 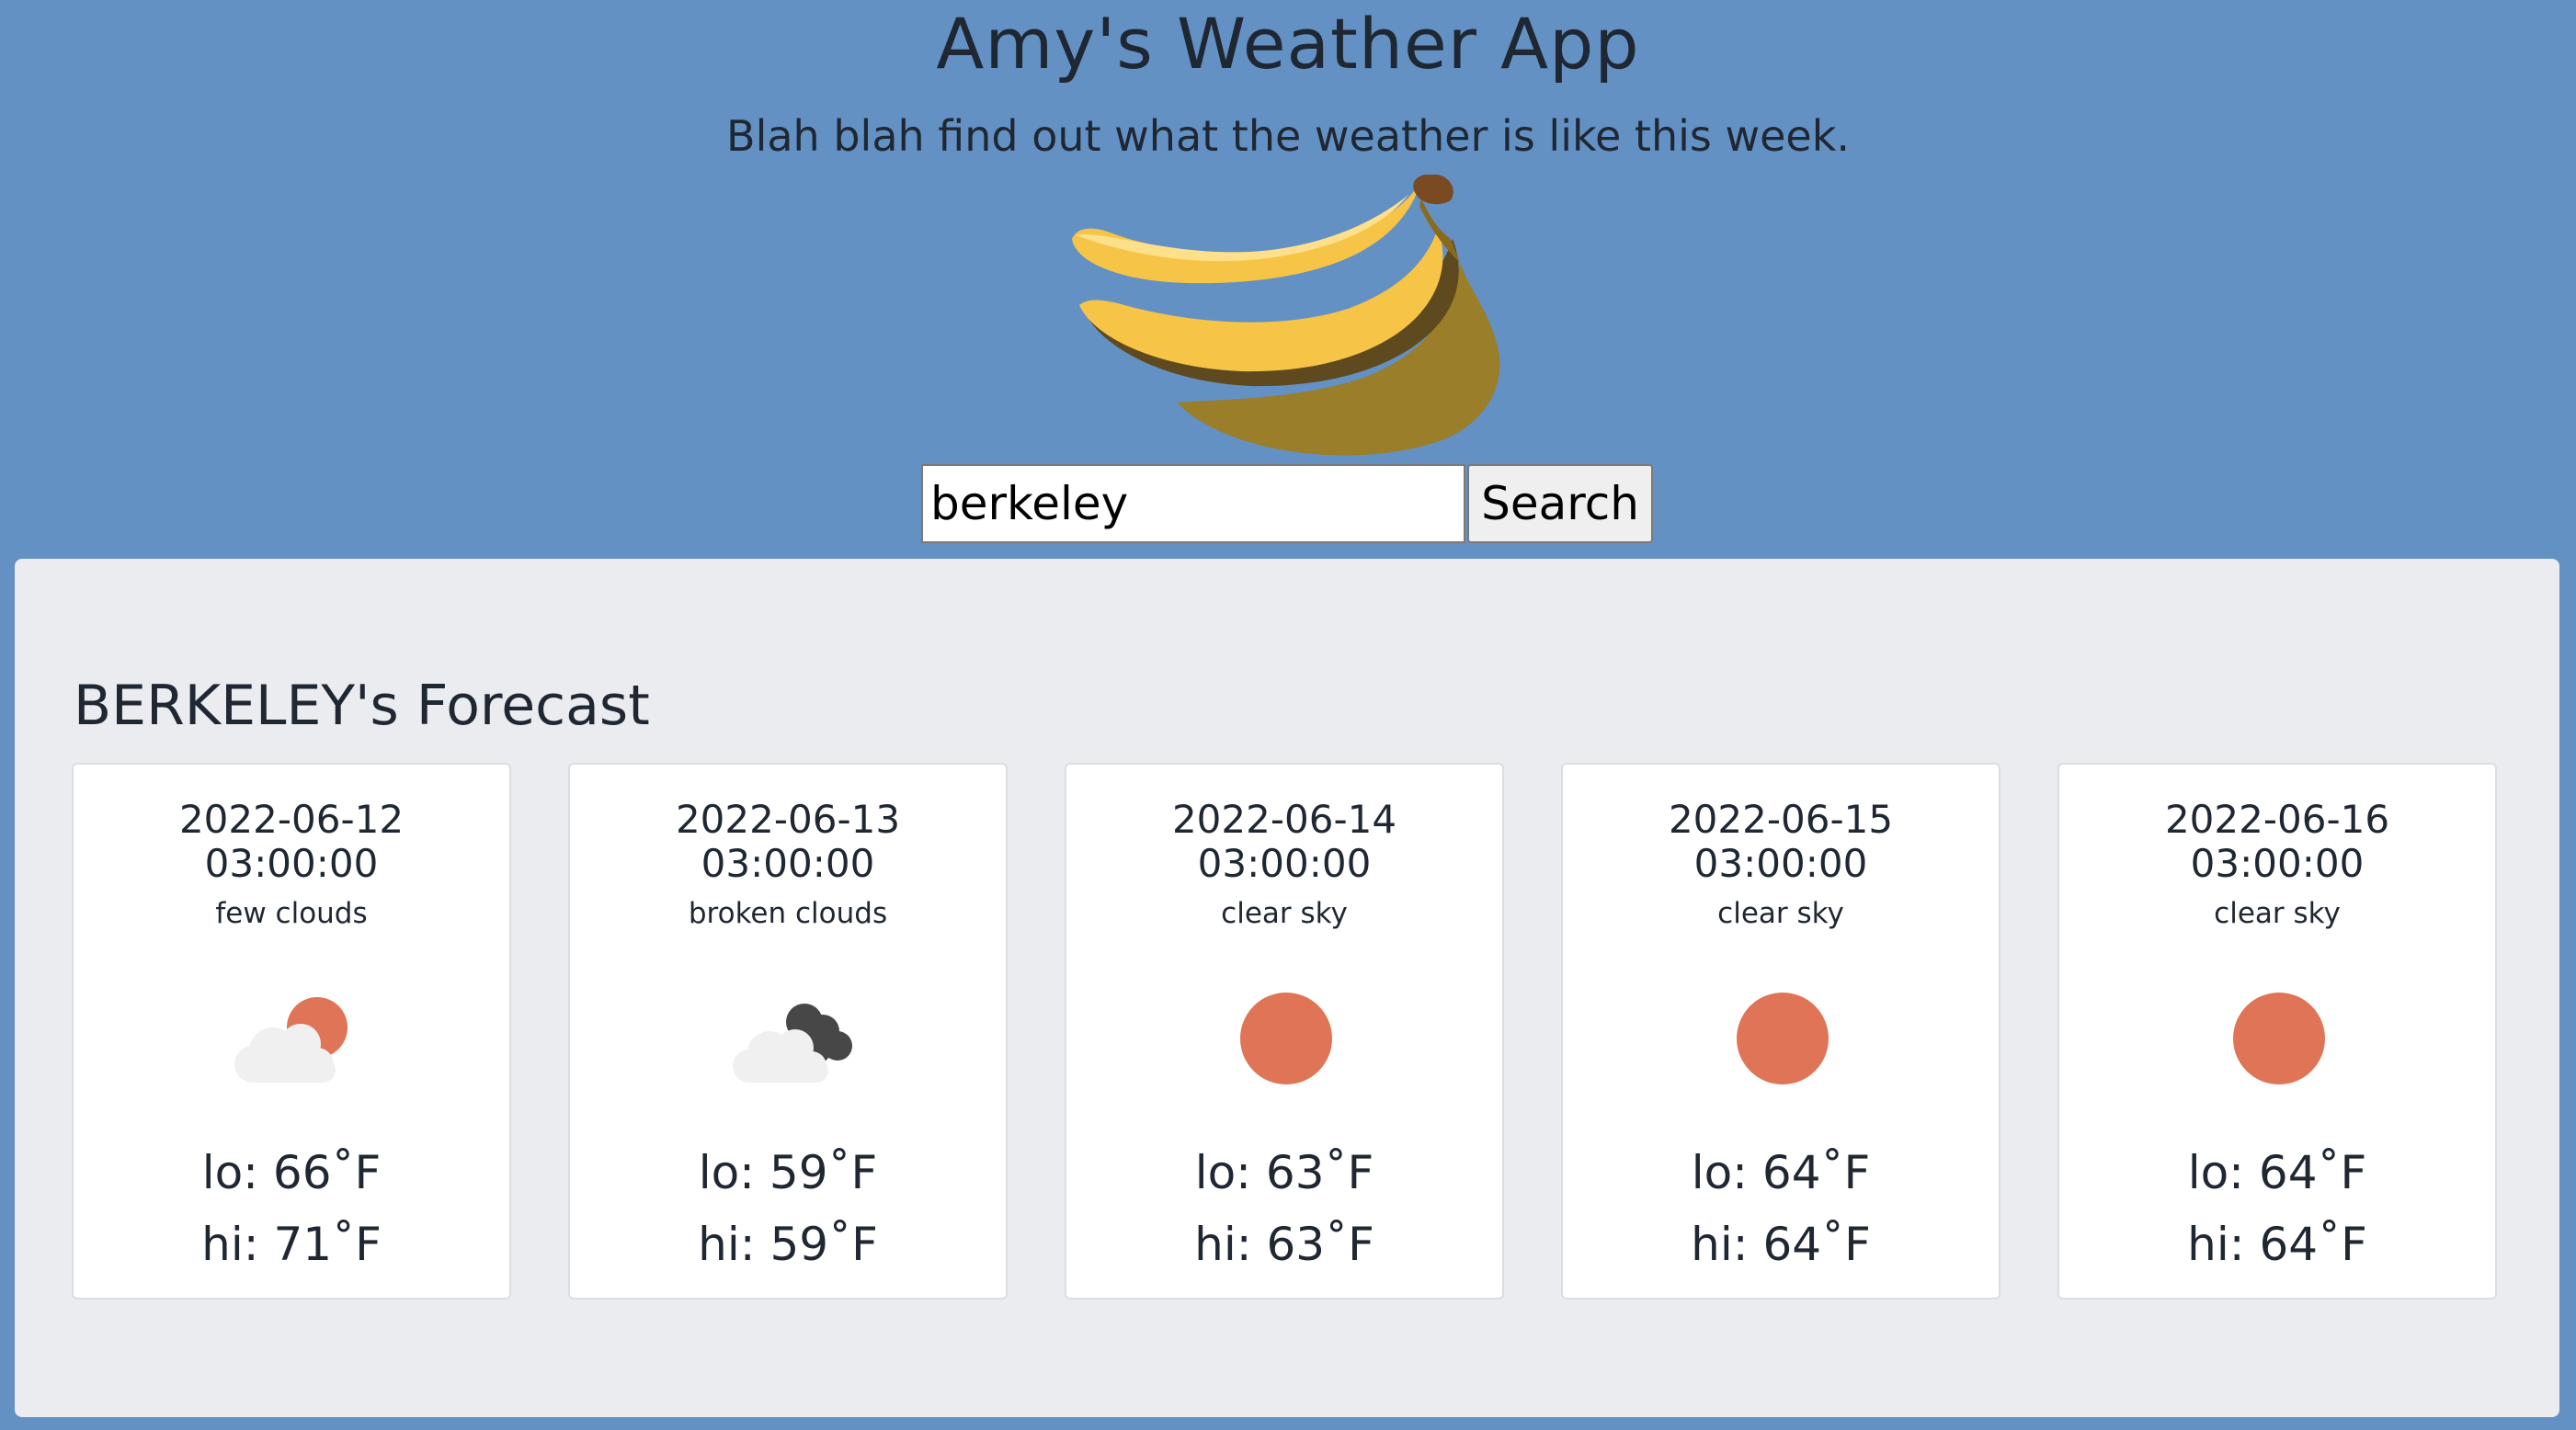 I want to click on temperature-high: hi: 59˚F, so click(x=788, y=1244).